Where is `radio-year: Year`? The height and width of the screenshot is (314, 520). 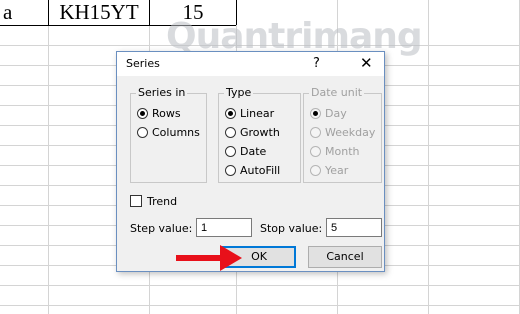 radio-year: Year is located at coordinates (329, 170).